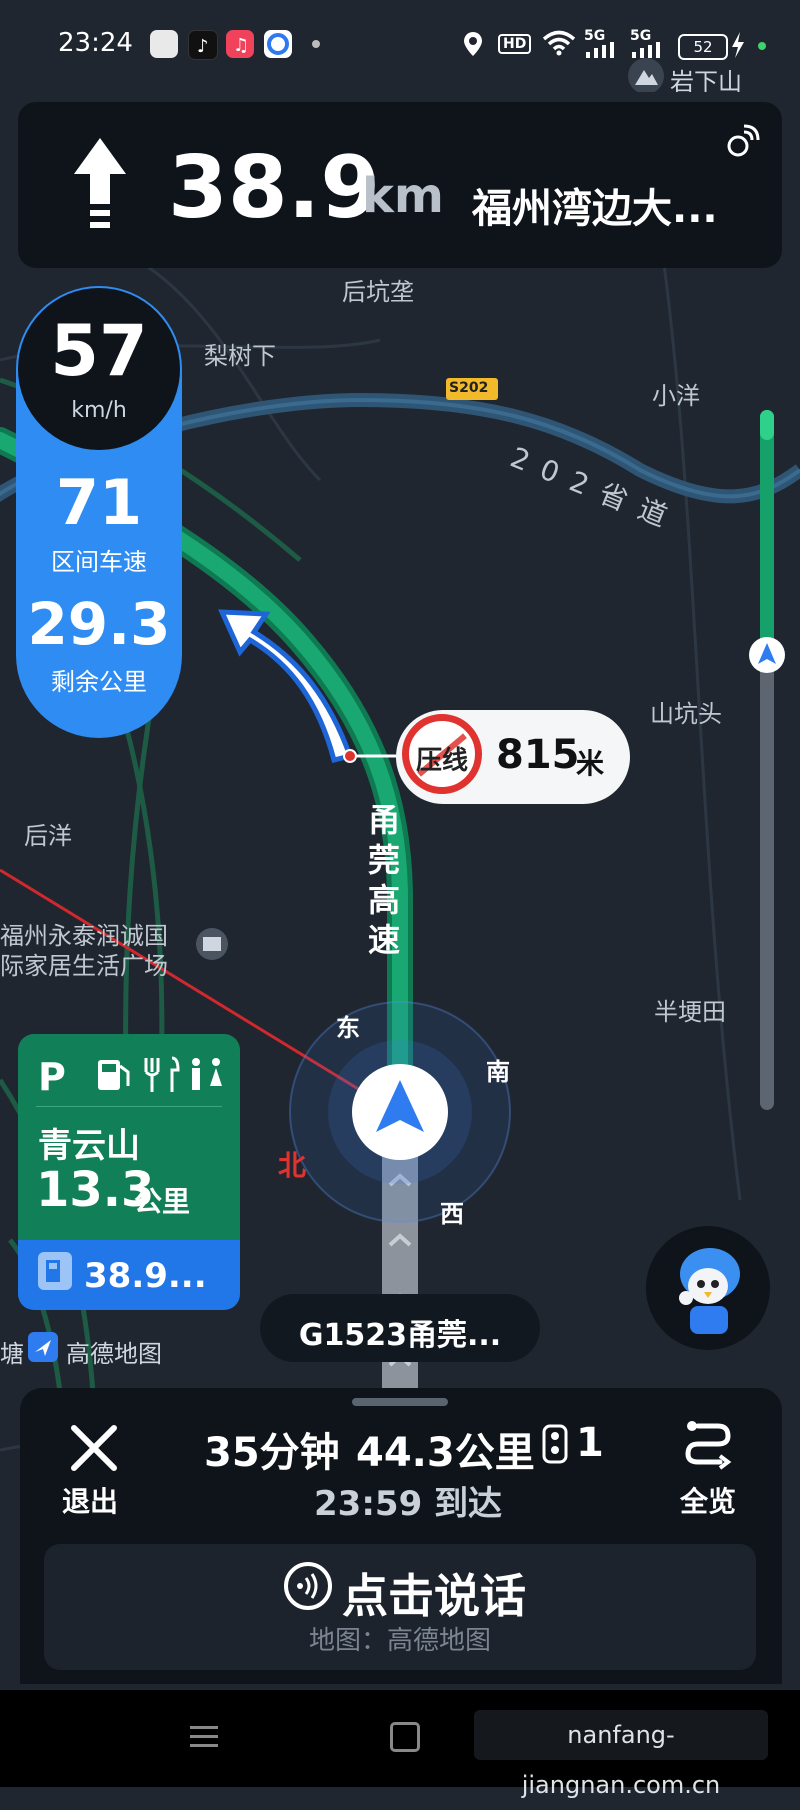 The width and height of the screenshot is (800, 1810). I want to click on compass-east: 东, so click(348, 1028).